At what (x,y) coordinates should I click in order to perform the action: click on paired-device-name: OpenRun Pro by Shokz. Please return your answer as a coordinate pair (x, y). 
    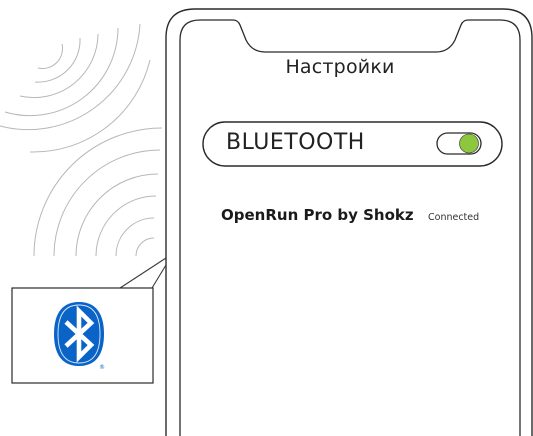
    Looking at the image, I should click on (317, 215).